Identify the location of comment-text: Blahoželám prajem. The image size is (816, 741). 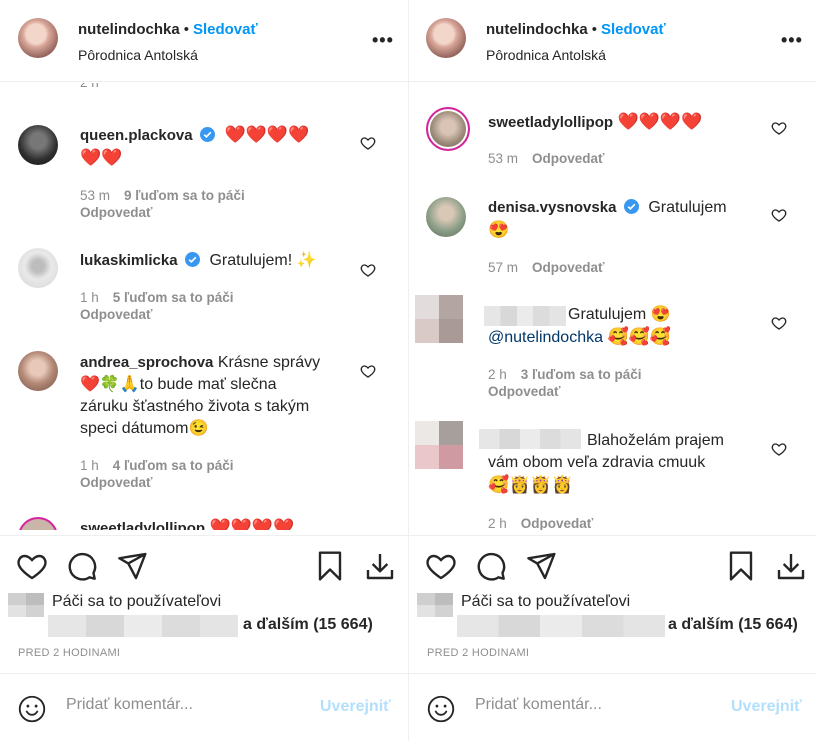
(655, 440).